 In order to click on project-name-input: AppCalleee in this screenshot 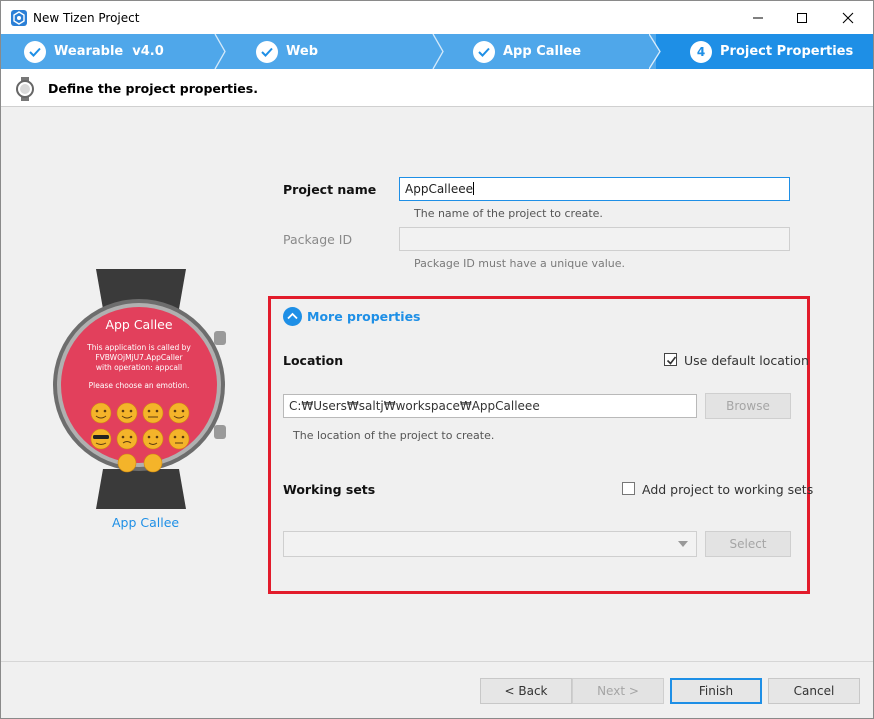, I will do `click(594, 189)`.